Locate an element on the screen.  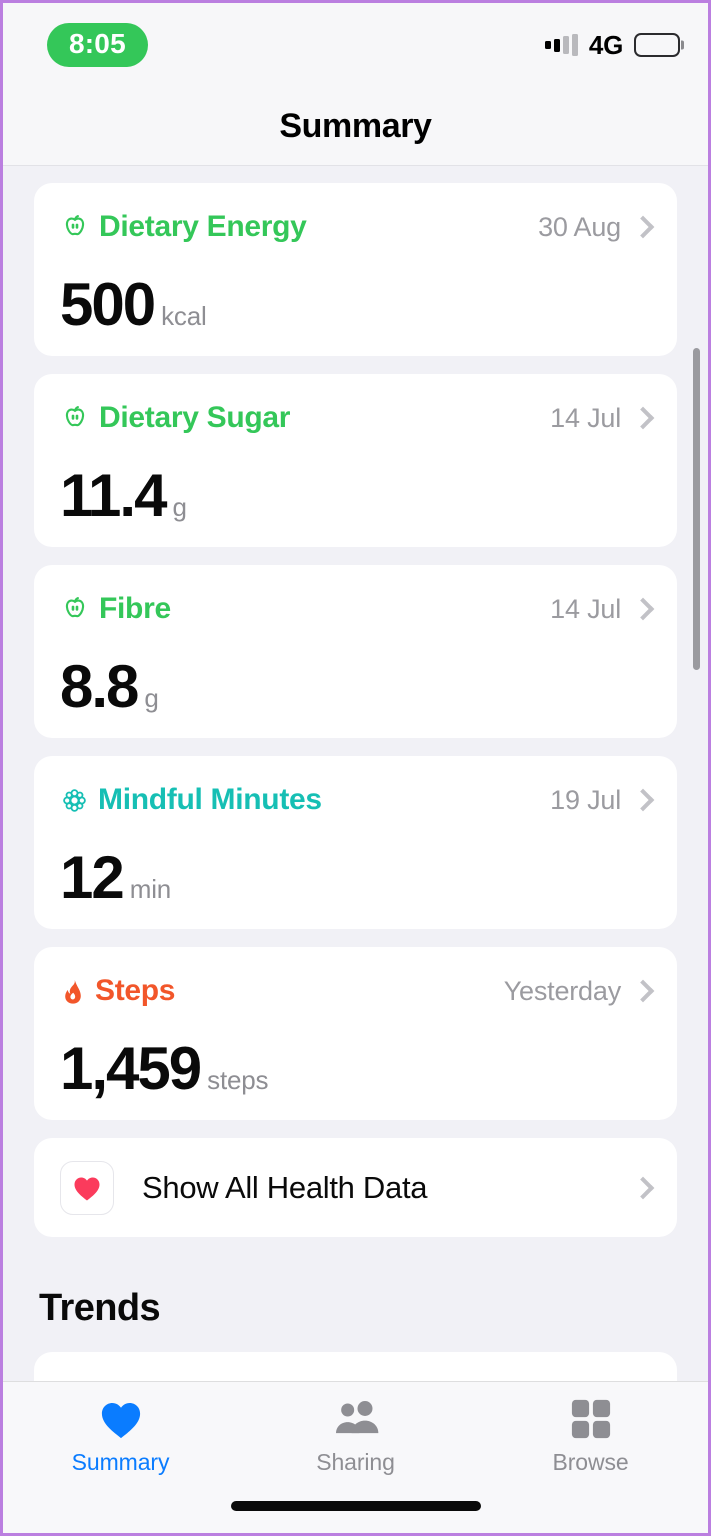
card-header: Mindful Minutes 19 Jul is located at coordinates (357, 800).